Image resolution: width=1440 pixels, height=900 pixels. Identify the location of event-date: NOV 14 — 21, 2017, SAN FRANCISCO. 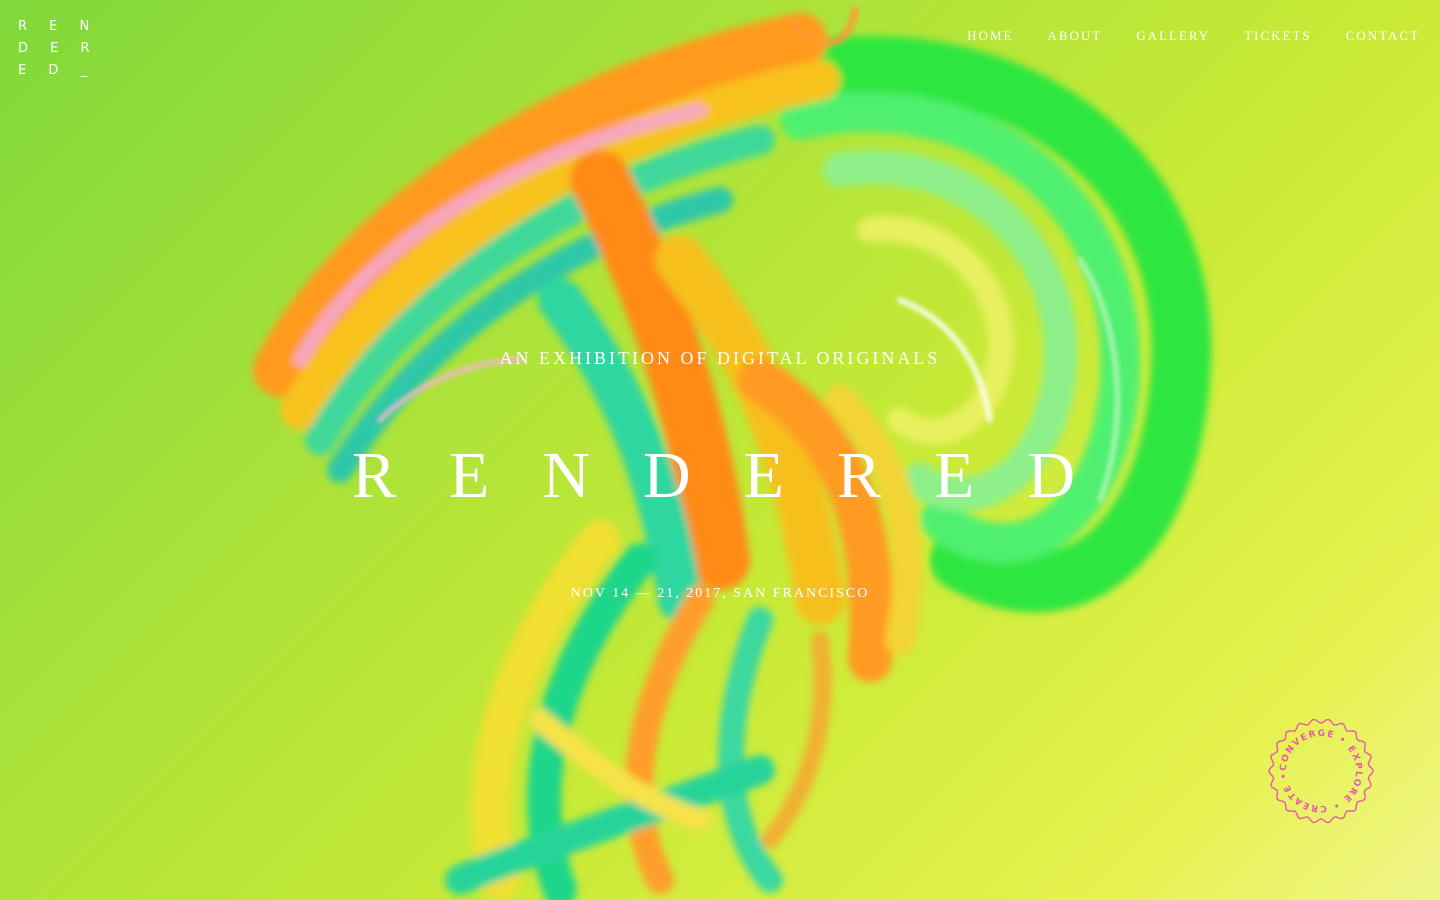
(720, 593).